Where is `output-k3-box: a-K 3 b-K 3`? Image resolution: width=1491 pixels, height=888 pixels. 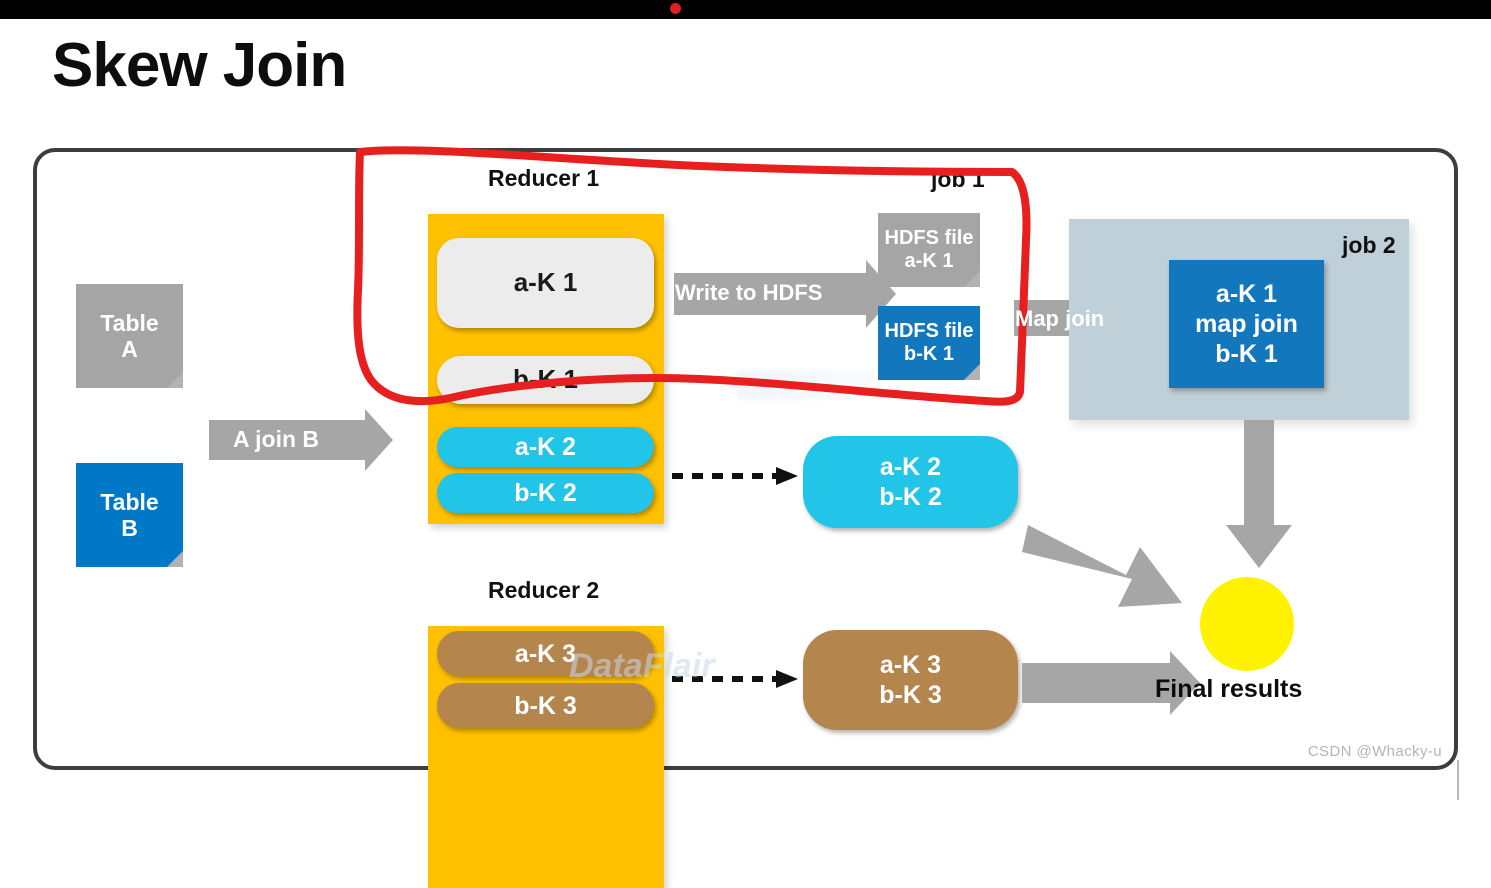
output-k3-box: a-K 3 b-K 3 is located at coordinates (910, 680).